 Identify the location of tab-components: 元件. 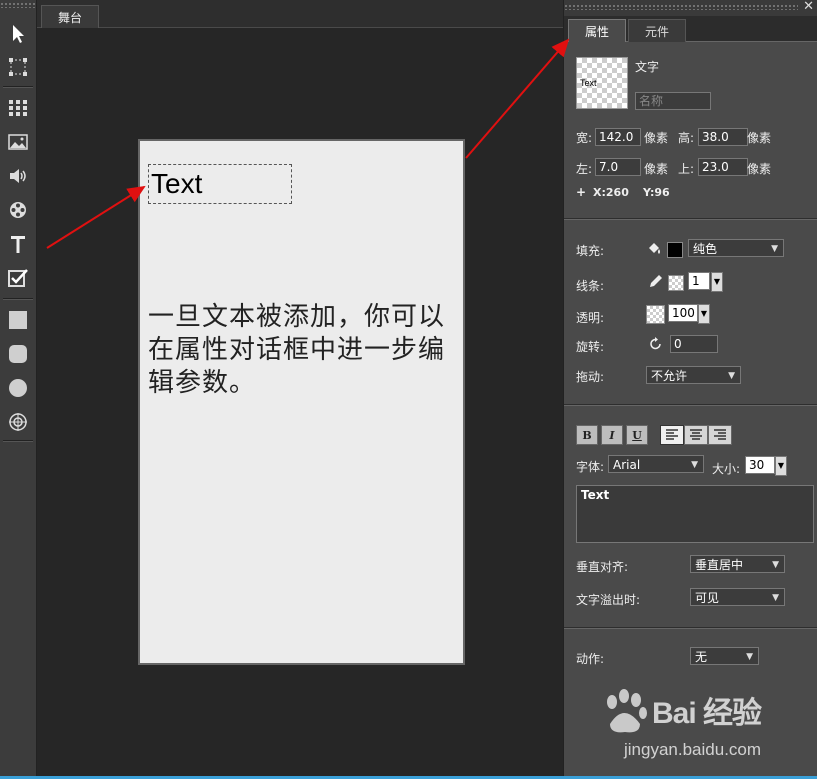
(657, 30).